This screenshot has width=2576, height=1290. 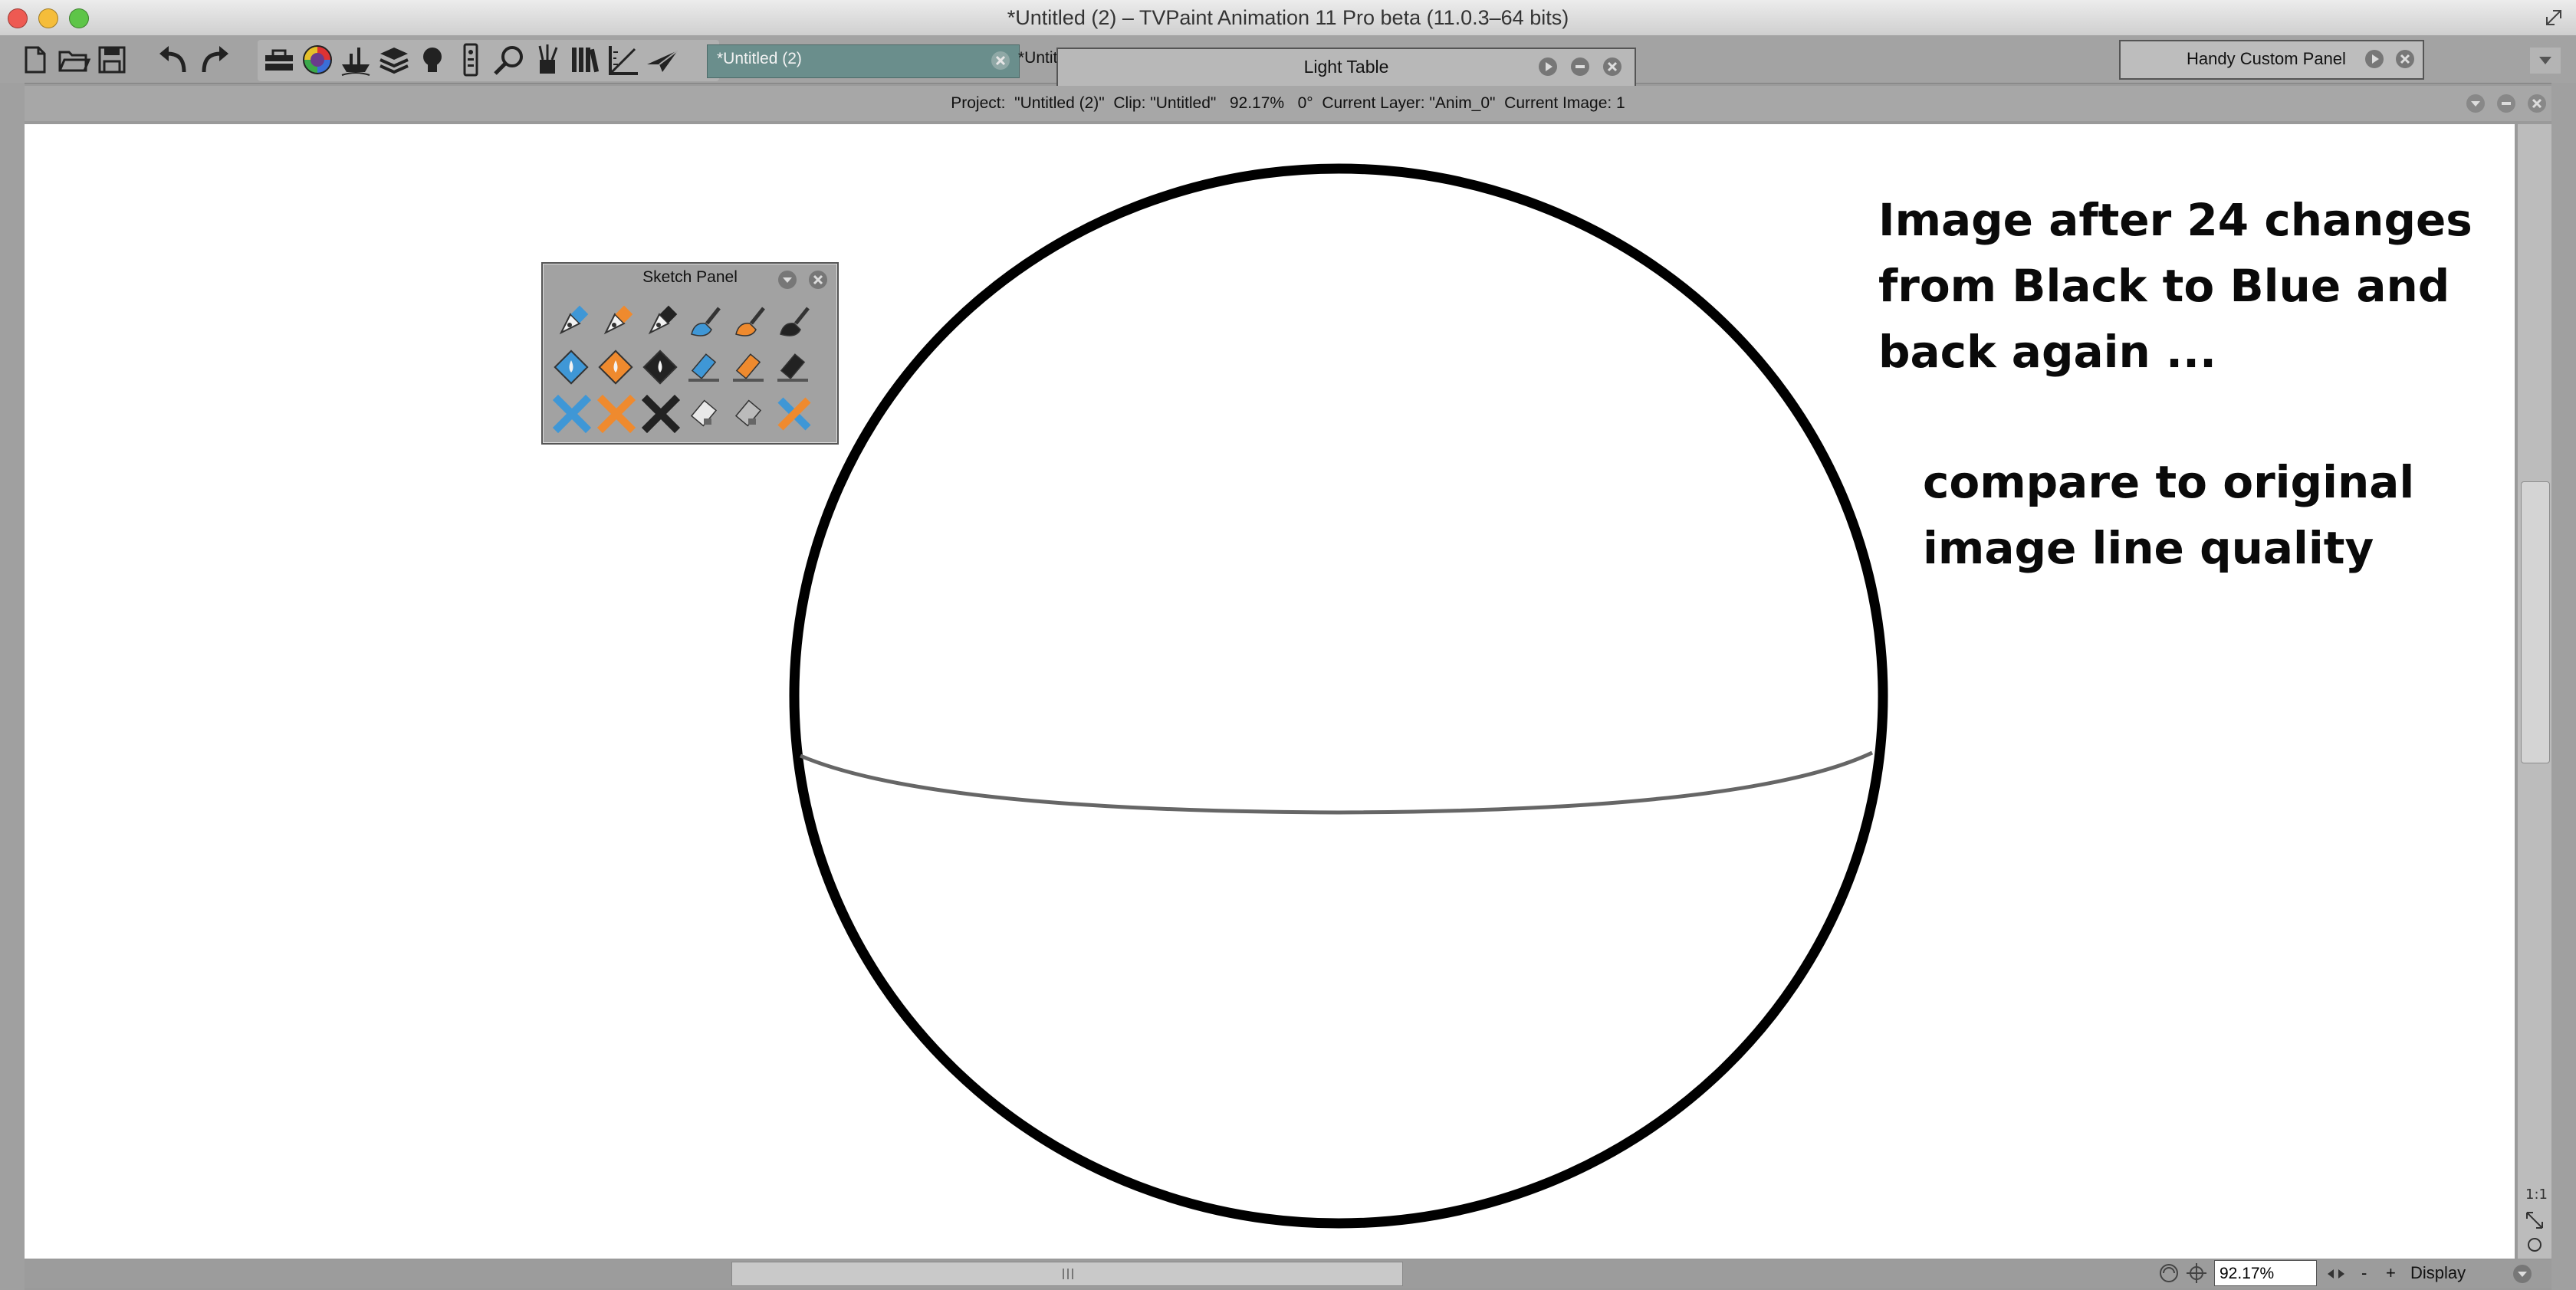 What do you see at coordinates (2266, 58) in the screenshot?
I see `handy-custom-panel-title: Handy Custom Panel` at bounding box center [2266, 58].